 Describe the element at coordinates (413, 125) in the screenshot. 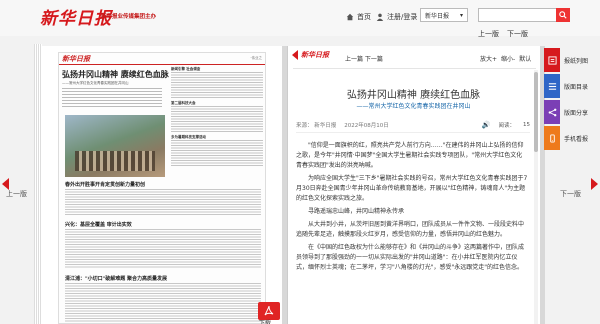

I see `article-meta: 来源： 新华日报 2022年08月10日 🔊 阅读： 15` at that location.